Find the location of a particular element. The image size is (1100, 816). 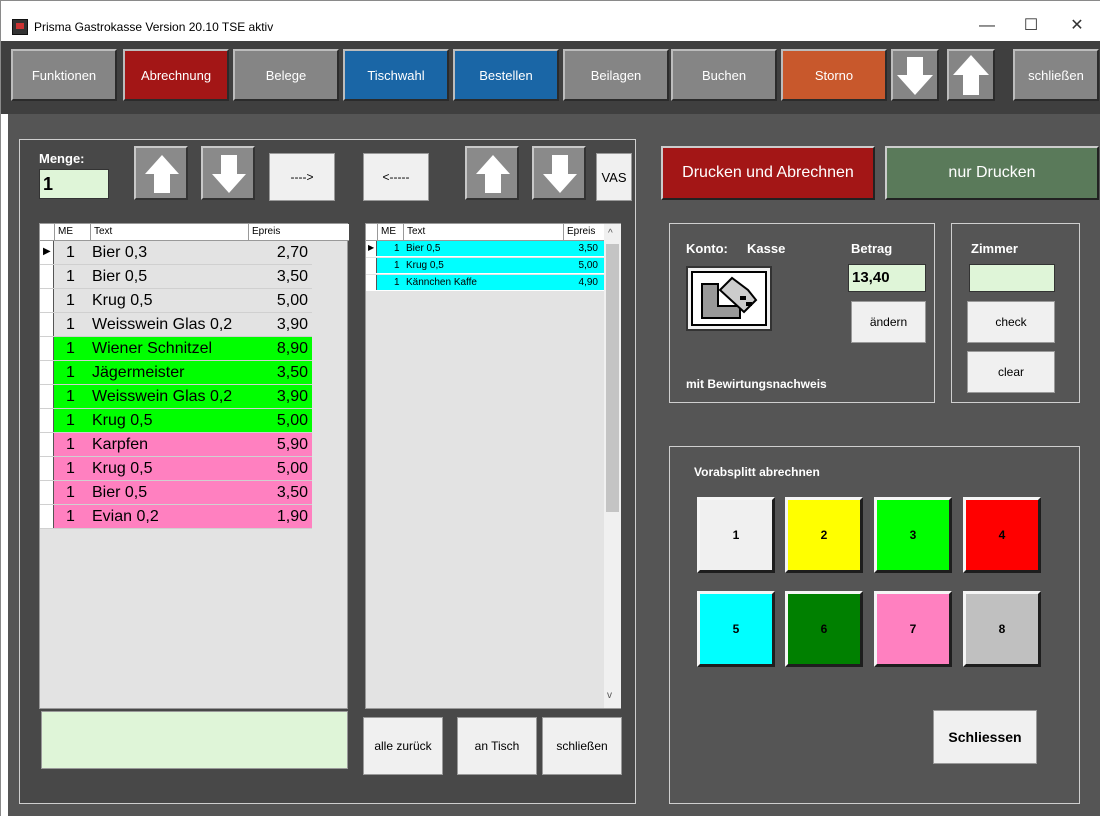

move-up-left-button is located at coordinates (161, 173).